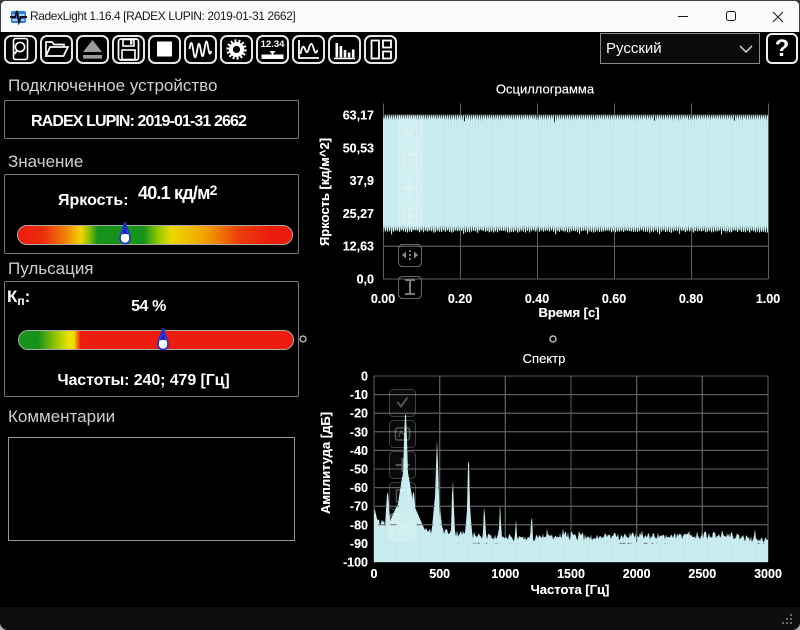  What do you see at coordinates (273, 44) in the screenshot?
I see `svg-text: 12.34` at bounding box center [273, 44].